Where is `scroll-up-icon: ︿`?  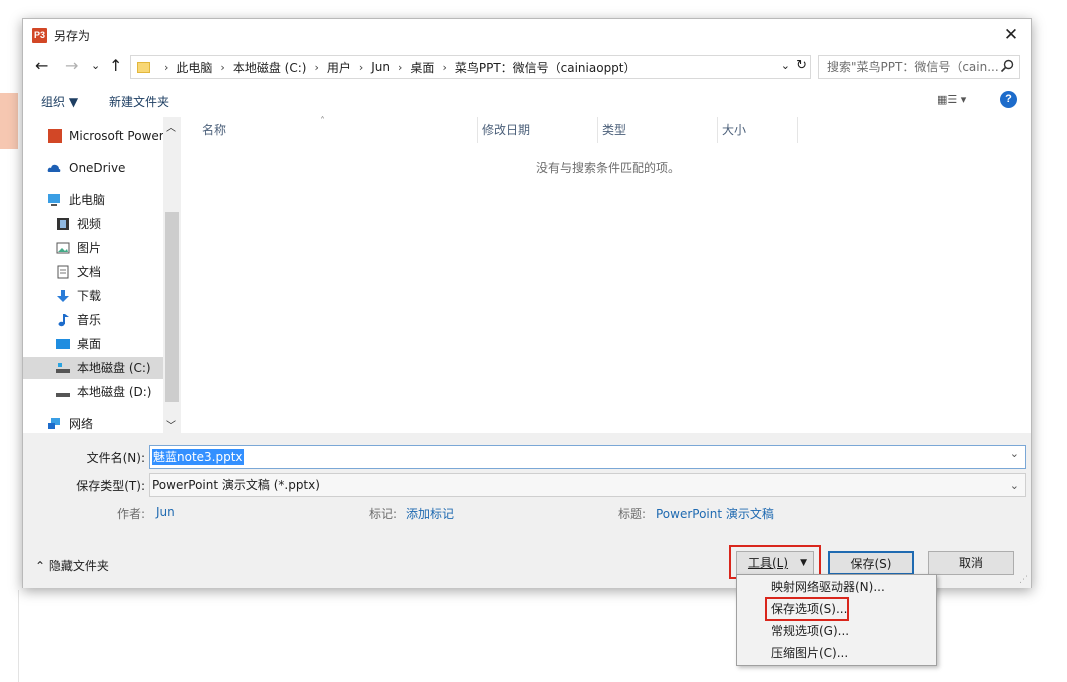 scroll-up-icon: ︿ is located at coordinates (171, 126).